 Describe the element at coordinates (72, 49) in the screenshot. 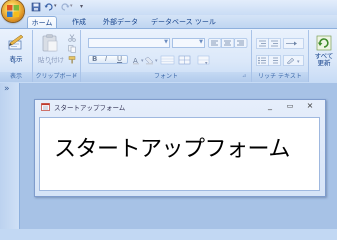

I see `copy-icon` at that location.